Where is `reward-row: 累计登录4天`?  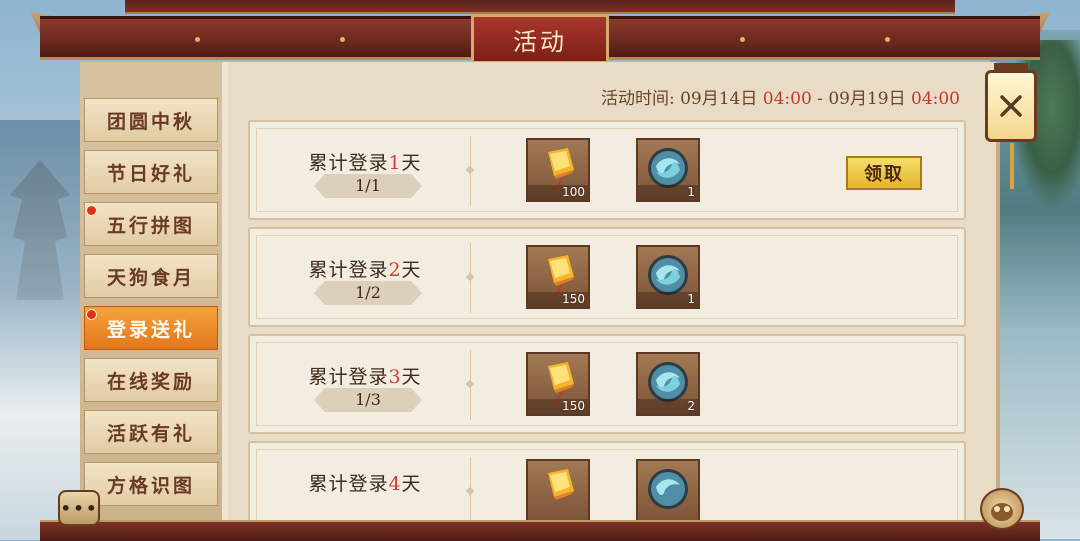
reward-row: 累计登录4天 is located at coordinates (607, 480).